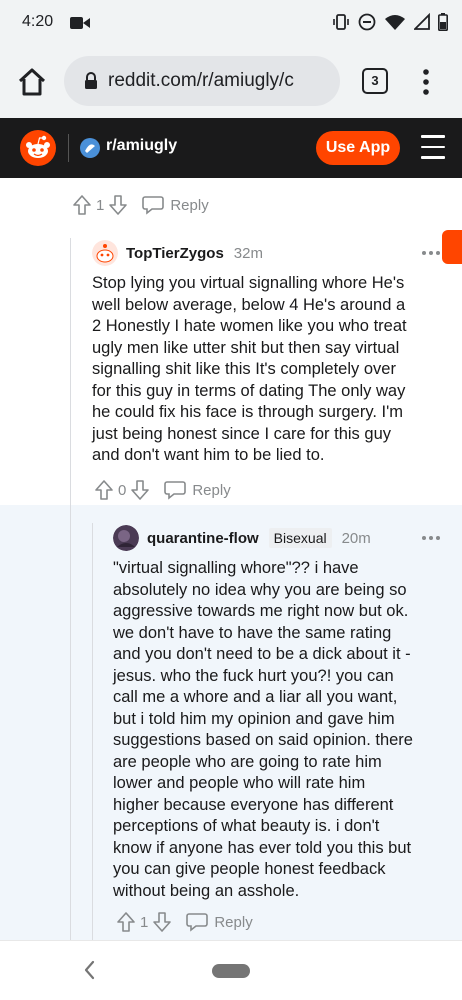 The width and height of the screenshot is (462, 1000). What do you see at coordinates (434, 148) in the screenshot?
I see `hamburger-menu-icon` at bounding box center [434, 148].